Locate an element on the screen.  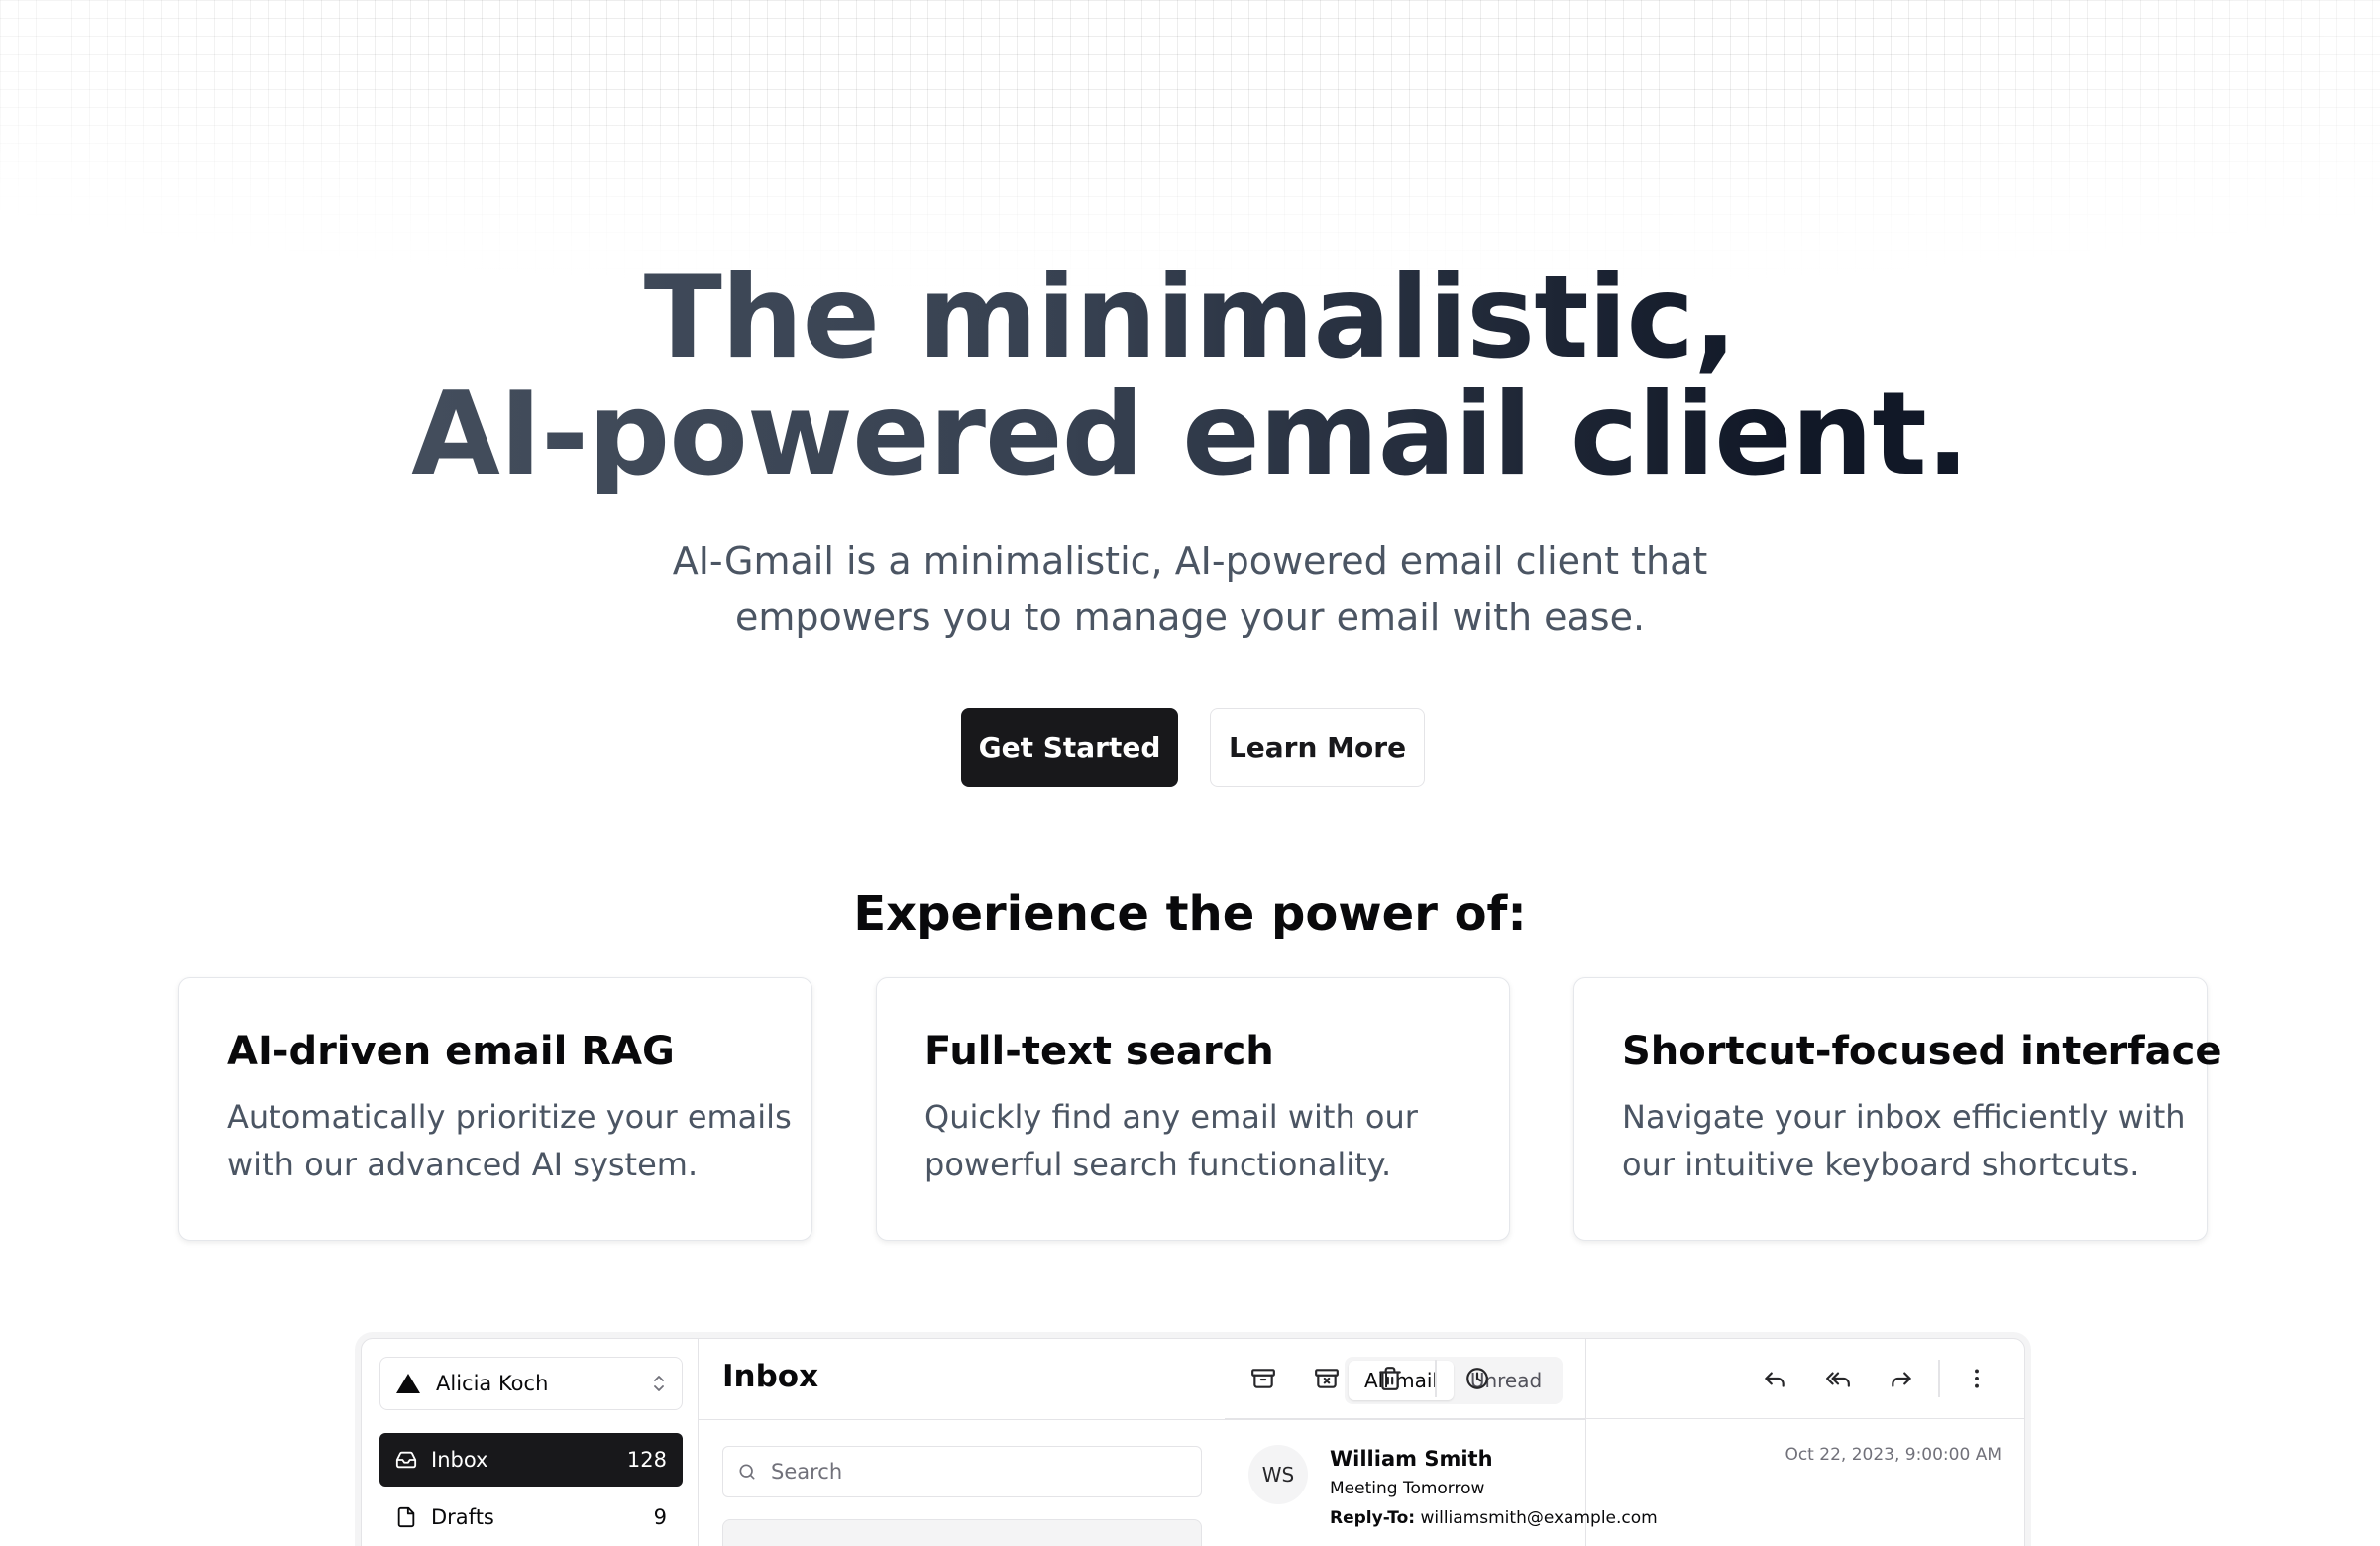
account-switcher: Alicia Koch is located at coordinates (531, 1383).